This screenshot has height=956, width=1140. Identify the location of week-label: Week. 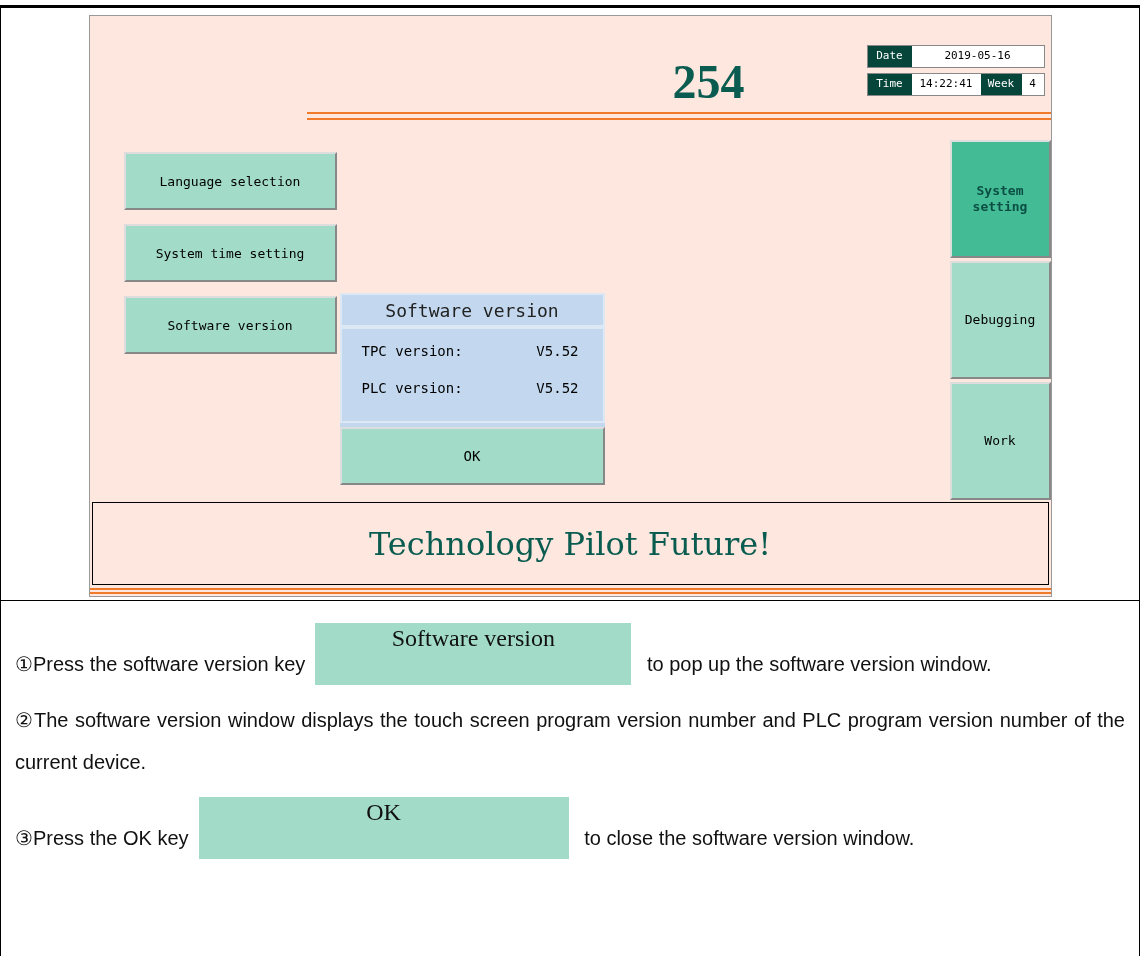
(1001, 84).